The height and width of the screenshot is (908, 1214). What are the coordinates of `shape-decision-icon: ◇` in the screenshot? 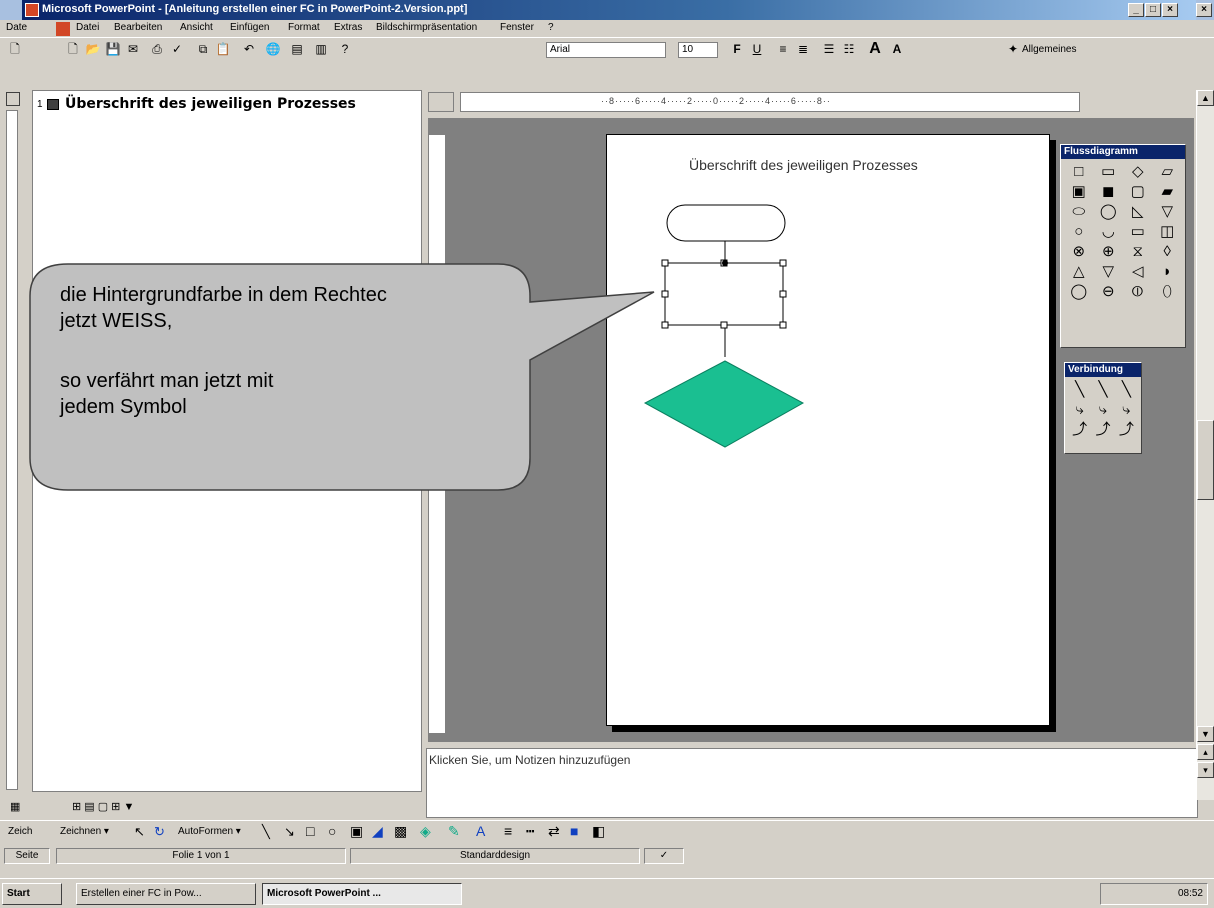 It's located at (1138, 172).